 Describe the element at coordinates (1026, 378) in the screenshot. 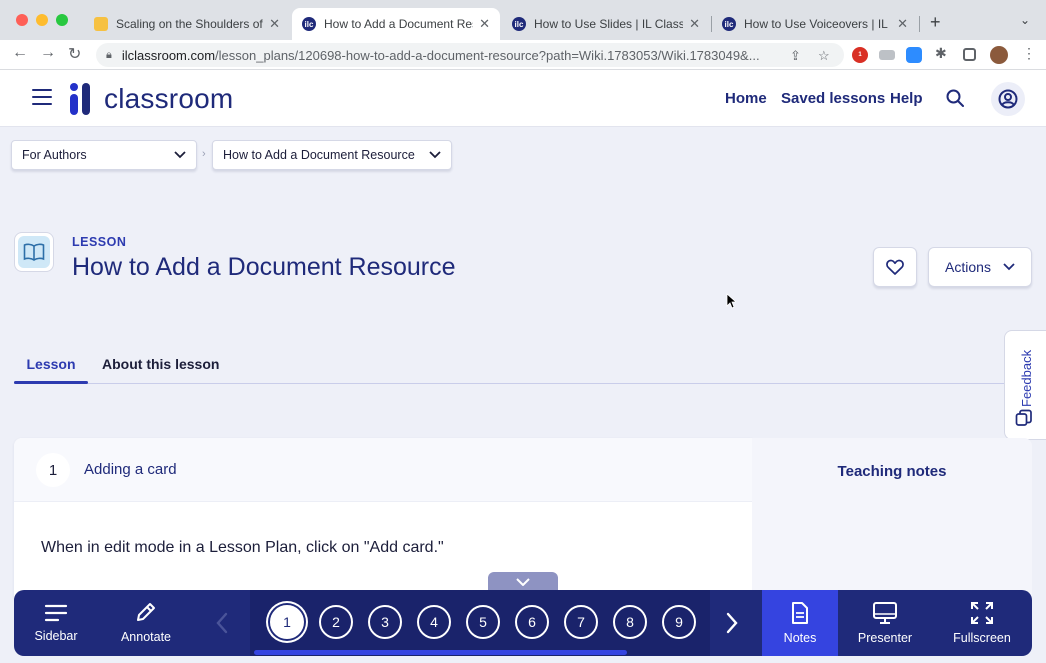

I see `feedback-label: Feedback` at that location.